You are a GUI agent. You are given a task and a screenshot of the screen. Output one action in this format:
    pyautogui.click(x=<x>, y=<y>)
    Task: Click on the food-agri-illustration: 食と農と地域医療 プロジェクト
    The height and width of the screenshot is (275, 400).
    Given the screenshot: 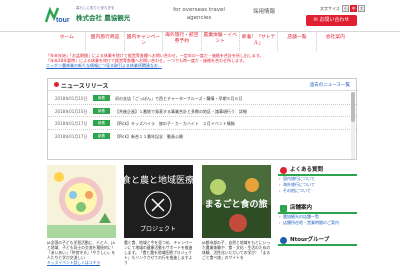 What is the action you would take?
    pyautogui.click(x=158, y=201)
    